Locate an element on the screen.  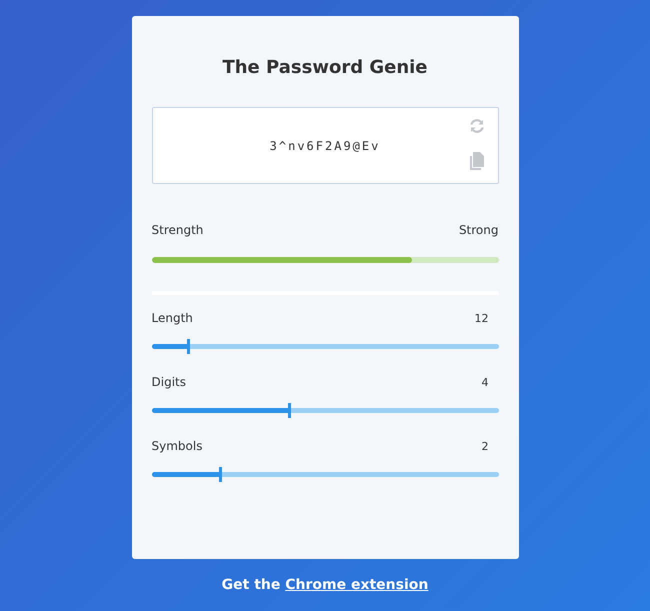
password-field: 3^nv6F2A9@Ev is located at coordinates (325, 145).